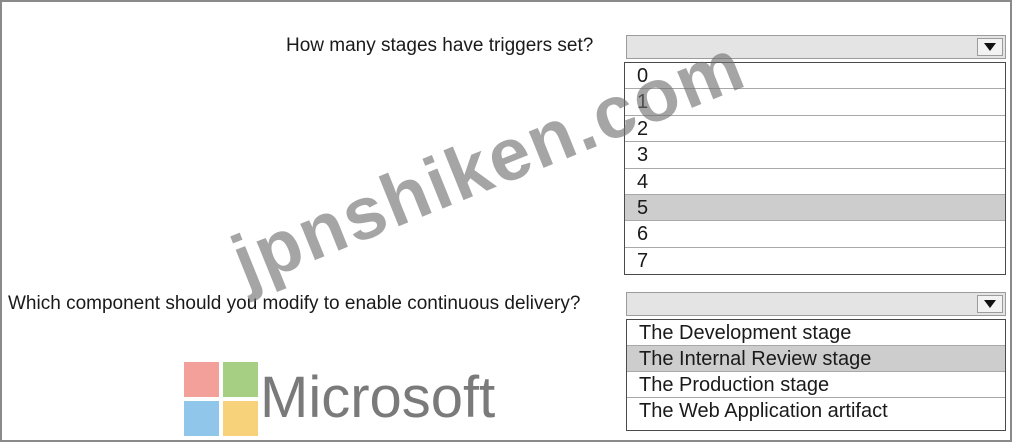 The height and width of the screenshot is (442, 1012). I want to click on question-1-label: How many stages have triggers set?, so click(440, 45).